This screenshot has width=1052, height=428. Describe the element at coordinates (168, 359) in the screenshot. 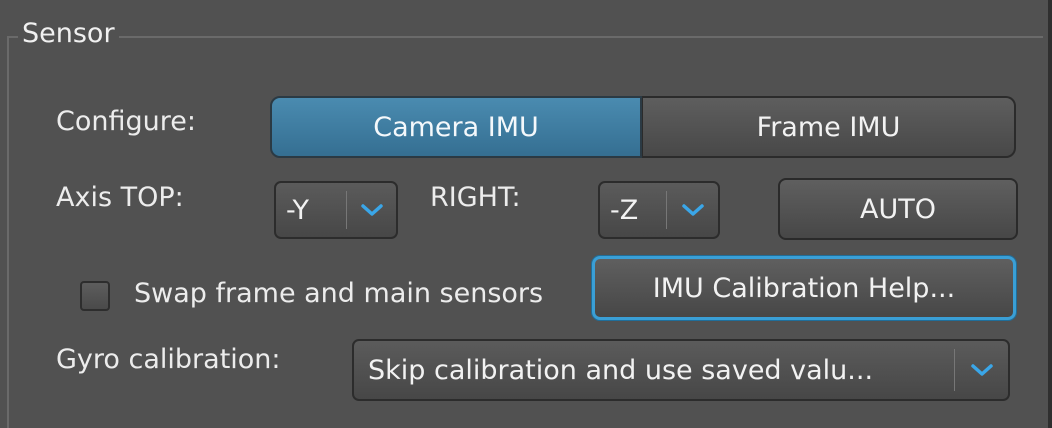

I see `gyro-calibration-label: Gyro calibration:` at that location.